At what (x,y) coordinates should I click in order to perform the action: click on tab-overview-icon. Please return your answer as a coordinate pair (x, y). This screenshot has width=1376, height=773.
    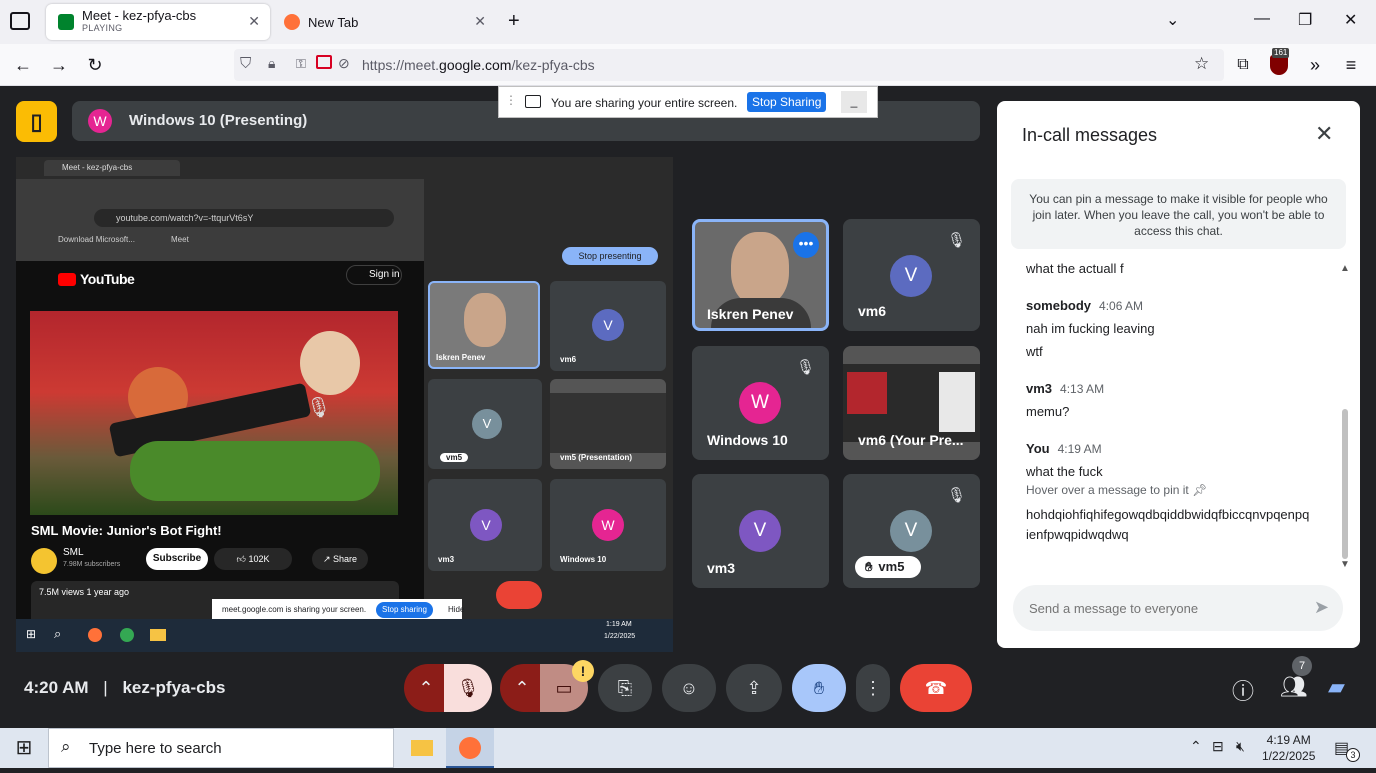
    Looking at the image, I should click on (20, 21).